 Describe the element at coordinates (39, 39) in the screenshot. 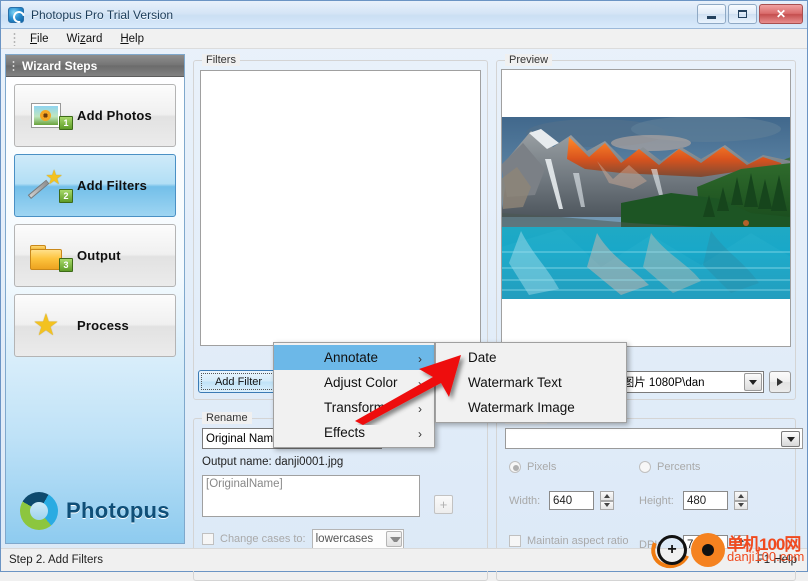

I see `menu-item-file: File` at that location.